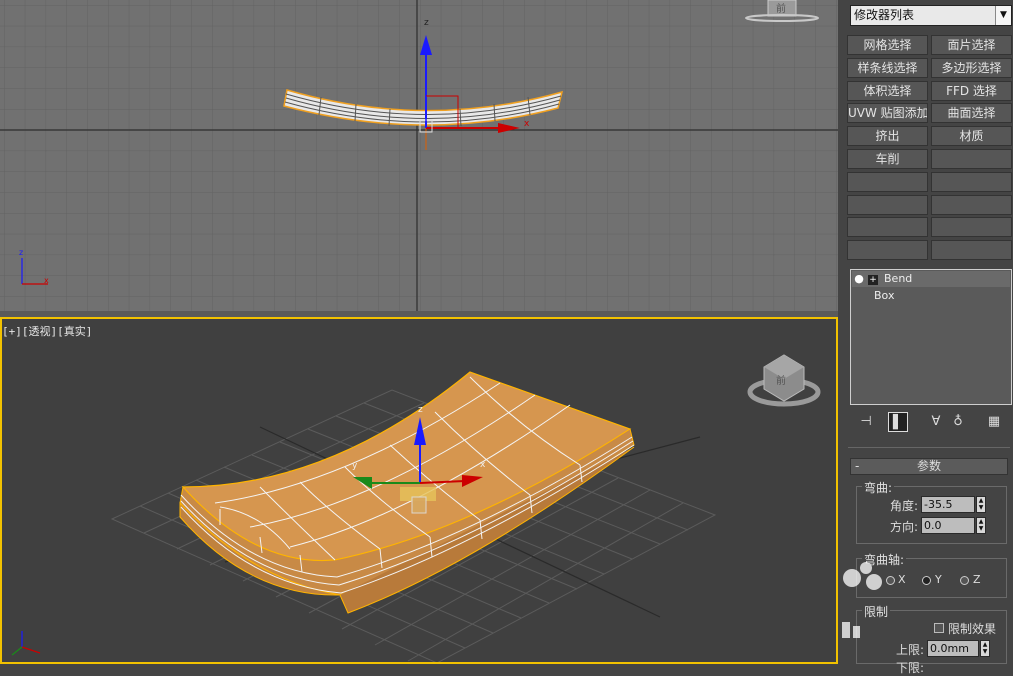  What do you see at coordinates (931, 279) in the screenshot?
I see `stack-item-bend: ● + Bend` at bounding box center [931, 279].